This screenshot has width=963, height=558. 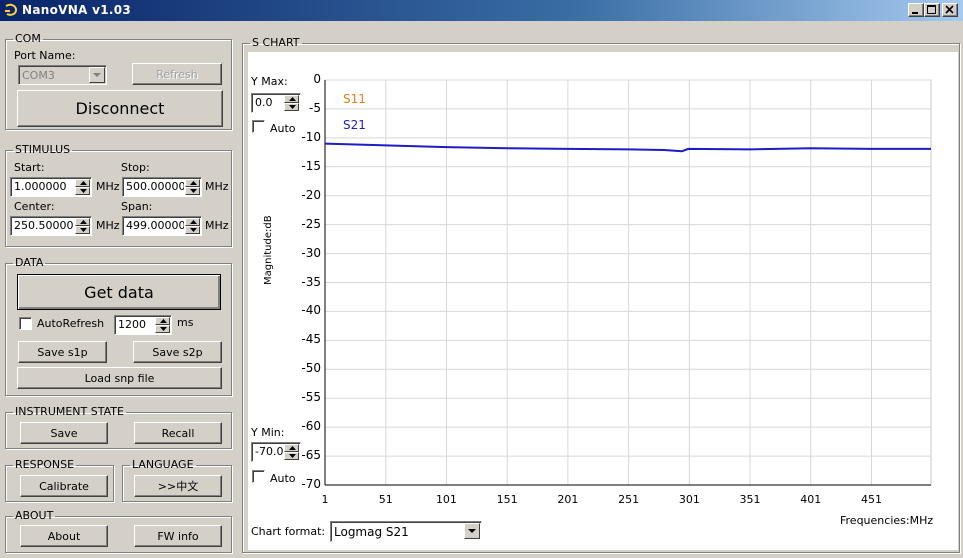 I want to click on legend-s11: S11, so click(x=354, y=99).